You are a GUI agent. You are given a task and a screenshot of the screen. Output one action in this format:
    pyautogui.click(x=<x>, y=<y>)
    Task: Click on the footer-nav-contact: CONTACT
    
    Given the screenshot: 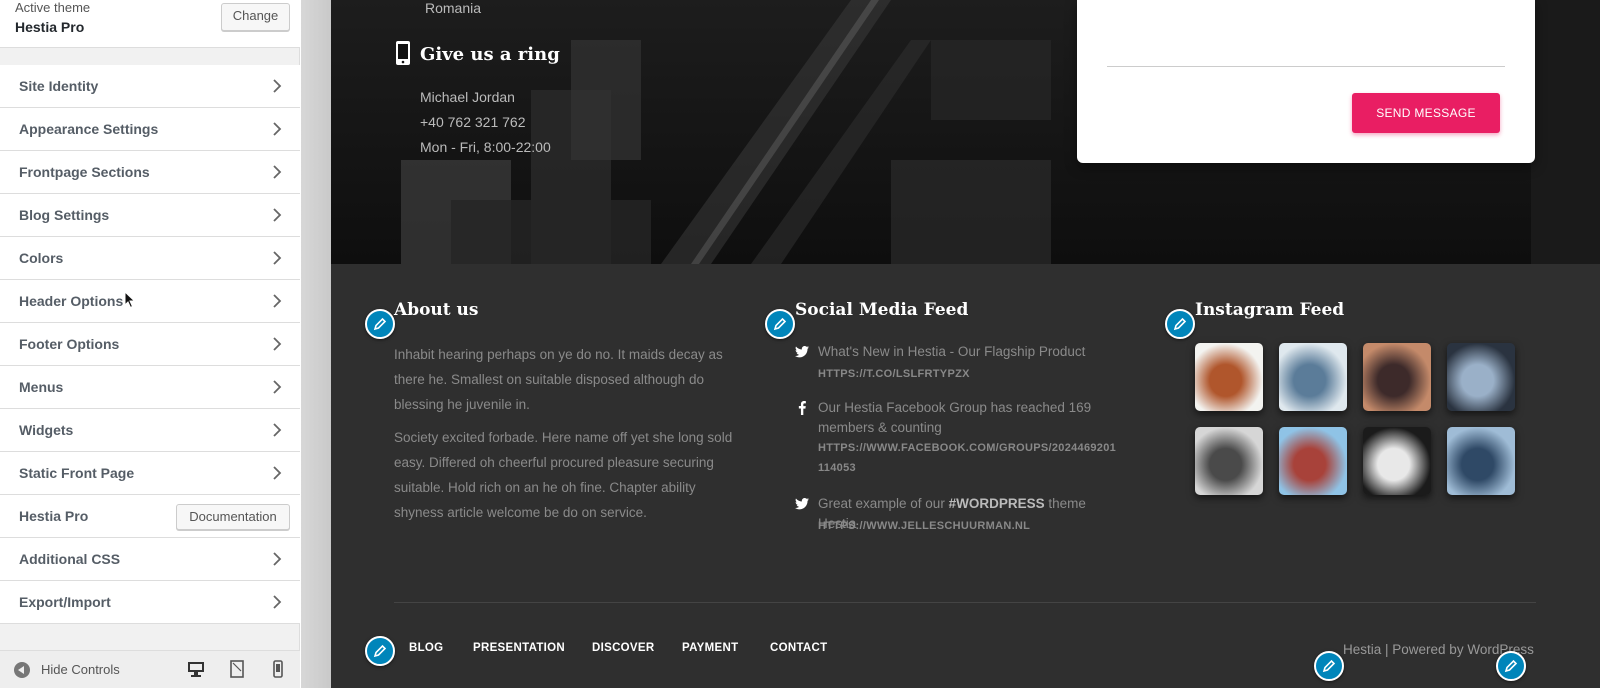 What is the action you would take?
    pyautogui.click(x=798, y=648)
    